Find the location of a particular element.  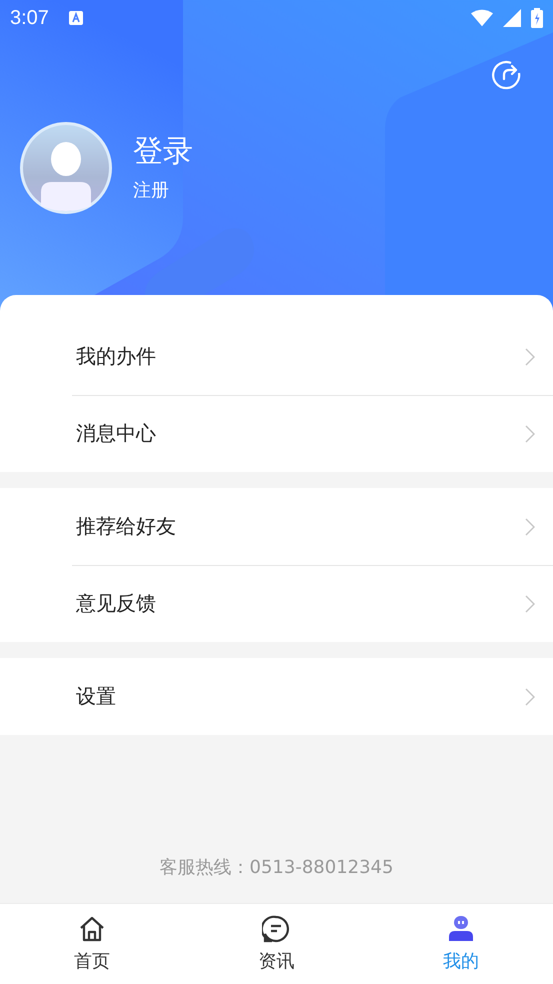

signal-icon is located at coordinates (512, 18).